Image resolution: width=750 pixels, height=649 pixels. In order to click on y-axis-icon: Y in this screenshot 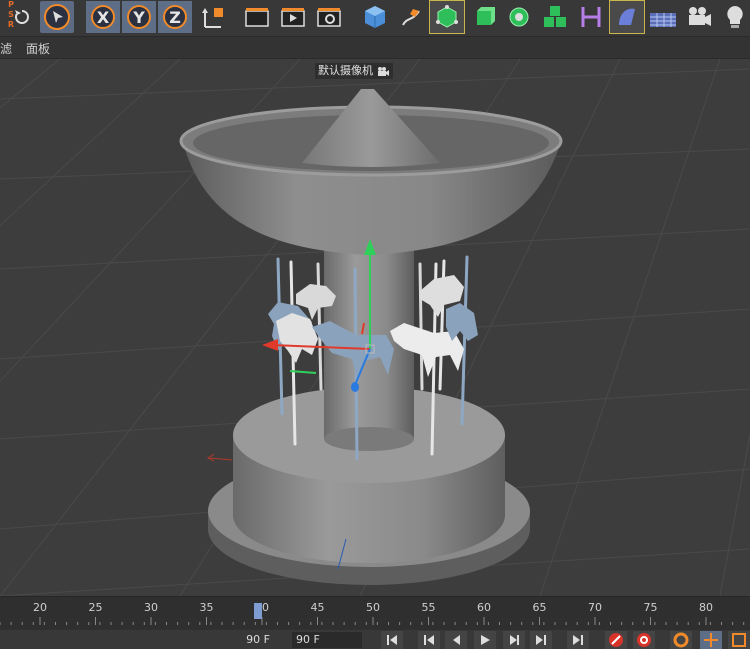, I will do `click(139, 17)`.